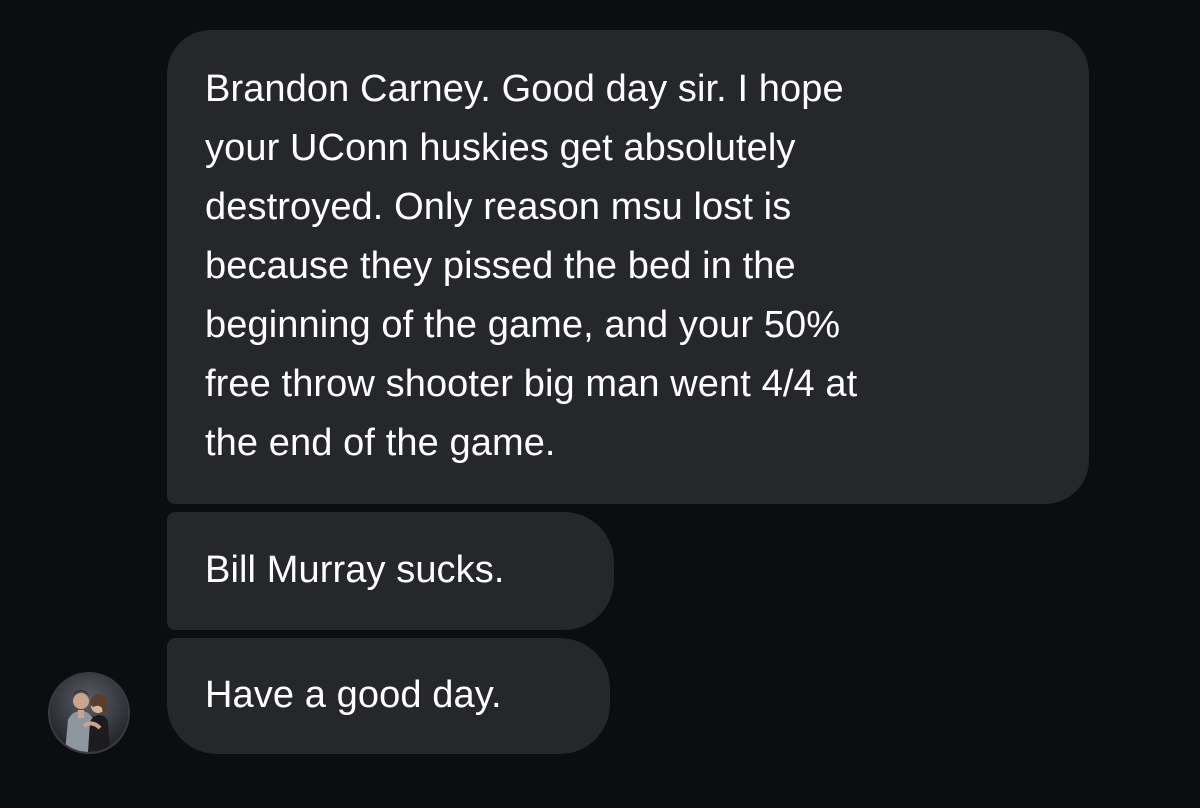  I want to click on message-text: Have a good day., so click(353, 695).